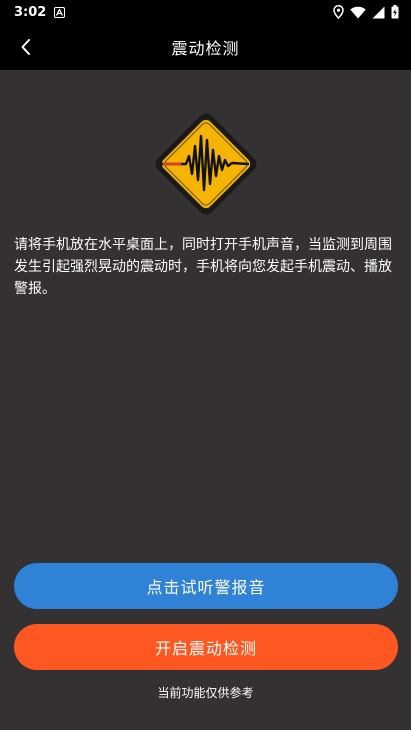  I want to click on chevron-left-icon, so click(25, 47).